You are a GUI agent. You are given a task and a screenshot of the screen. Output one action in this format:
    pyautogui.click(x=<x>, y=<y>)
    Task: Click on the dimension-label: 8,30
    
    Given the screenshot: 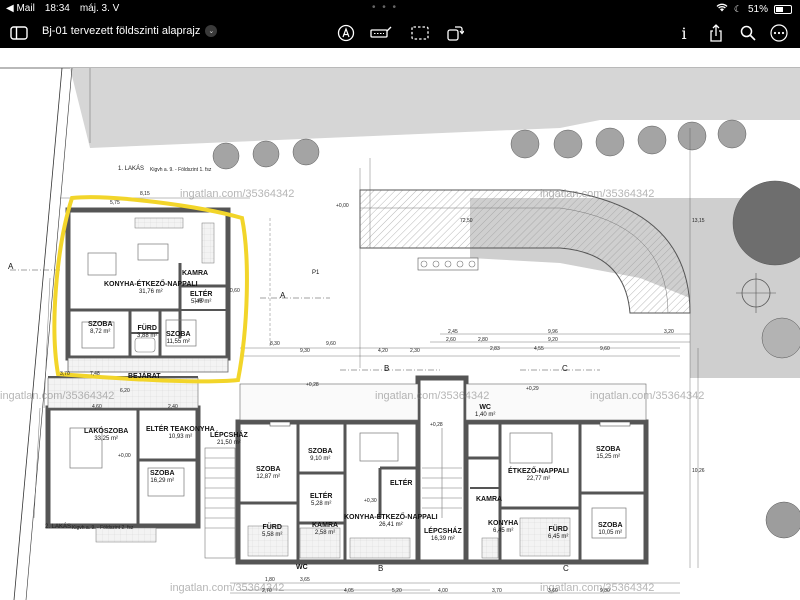 What is the action you would take?
    pyautogui.click(x=275, y=344)
    